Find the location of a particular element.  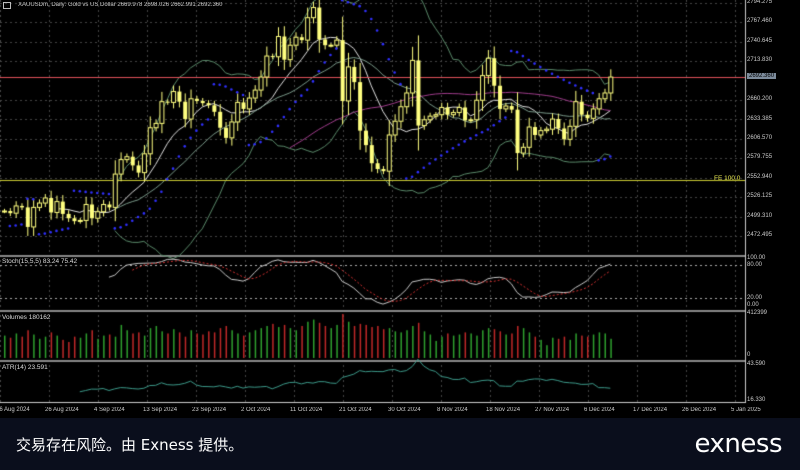

subpanel-tick-label: 20.00 is located at coordinates (755, 298).